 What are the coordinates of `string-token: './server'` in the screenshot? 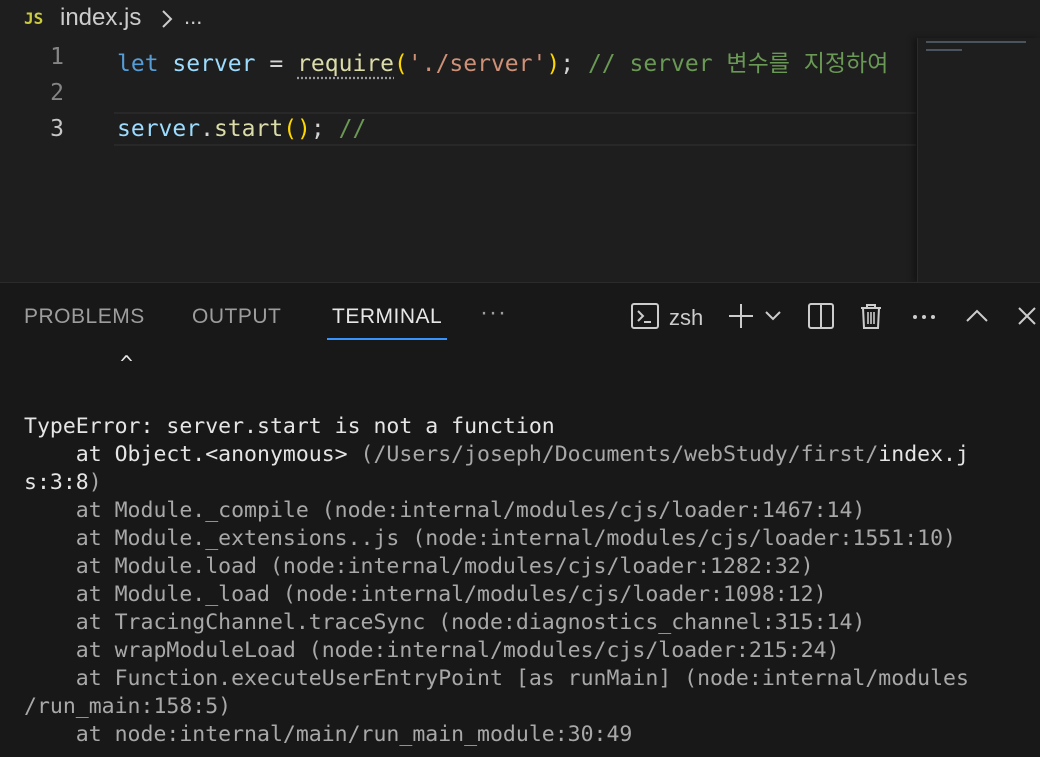 It's located at (477, 64).